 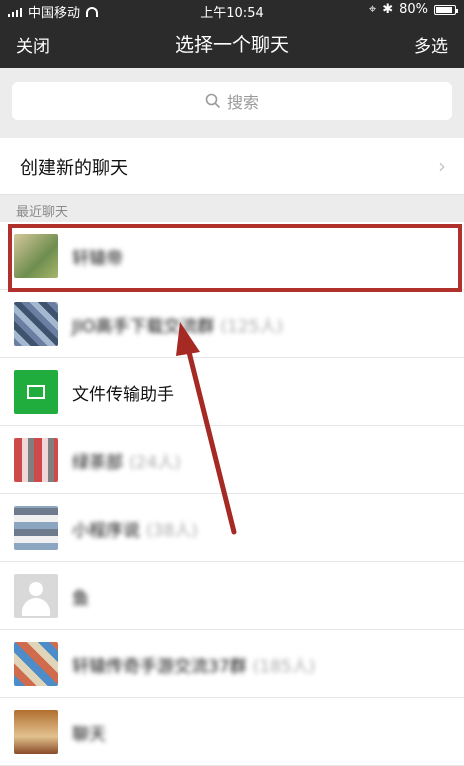 What do you see at coordinates (413, 9) in the screenshot?
I see `battery-percent: 80%` at bounding box center [413, 9].